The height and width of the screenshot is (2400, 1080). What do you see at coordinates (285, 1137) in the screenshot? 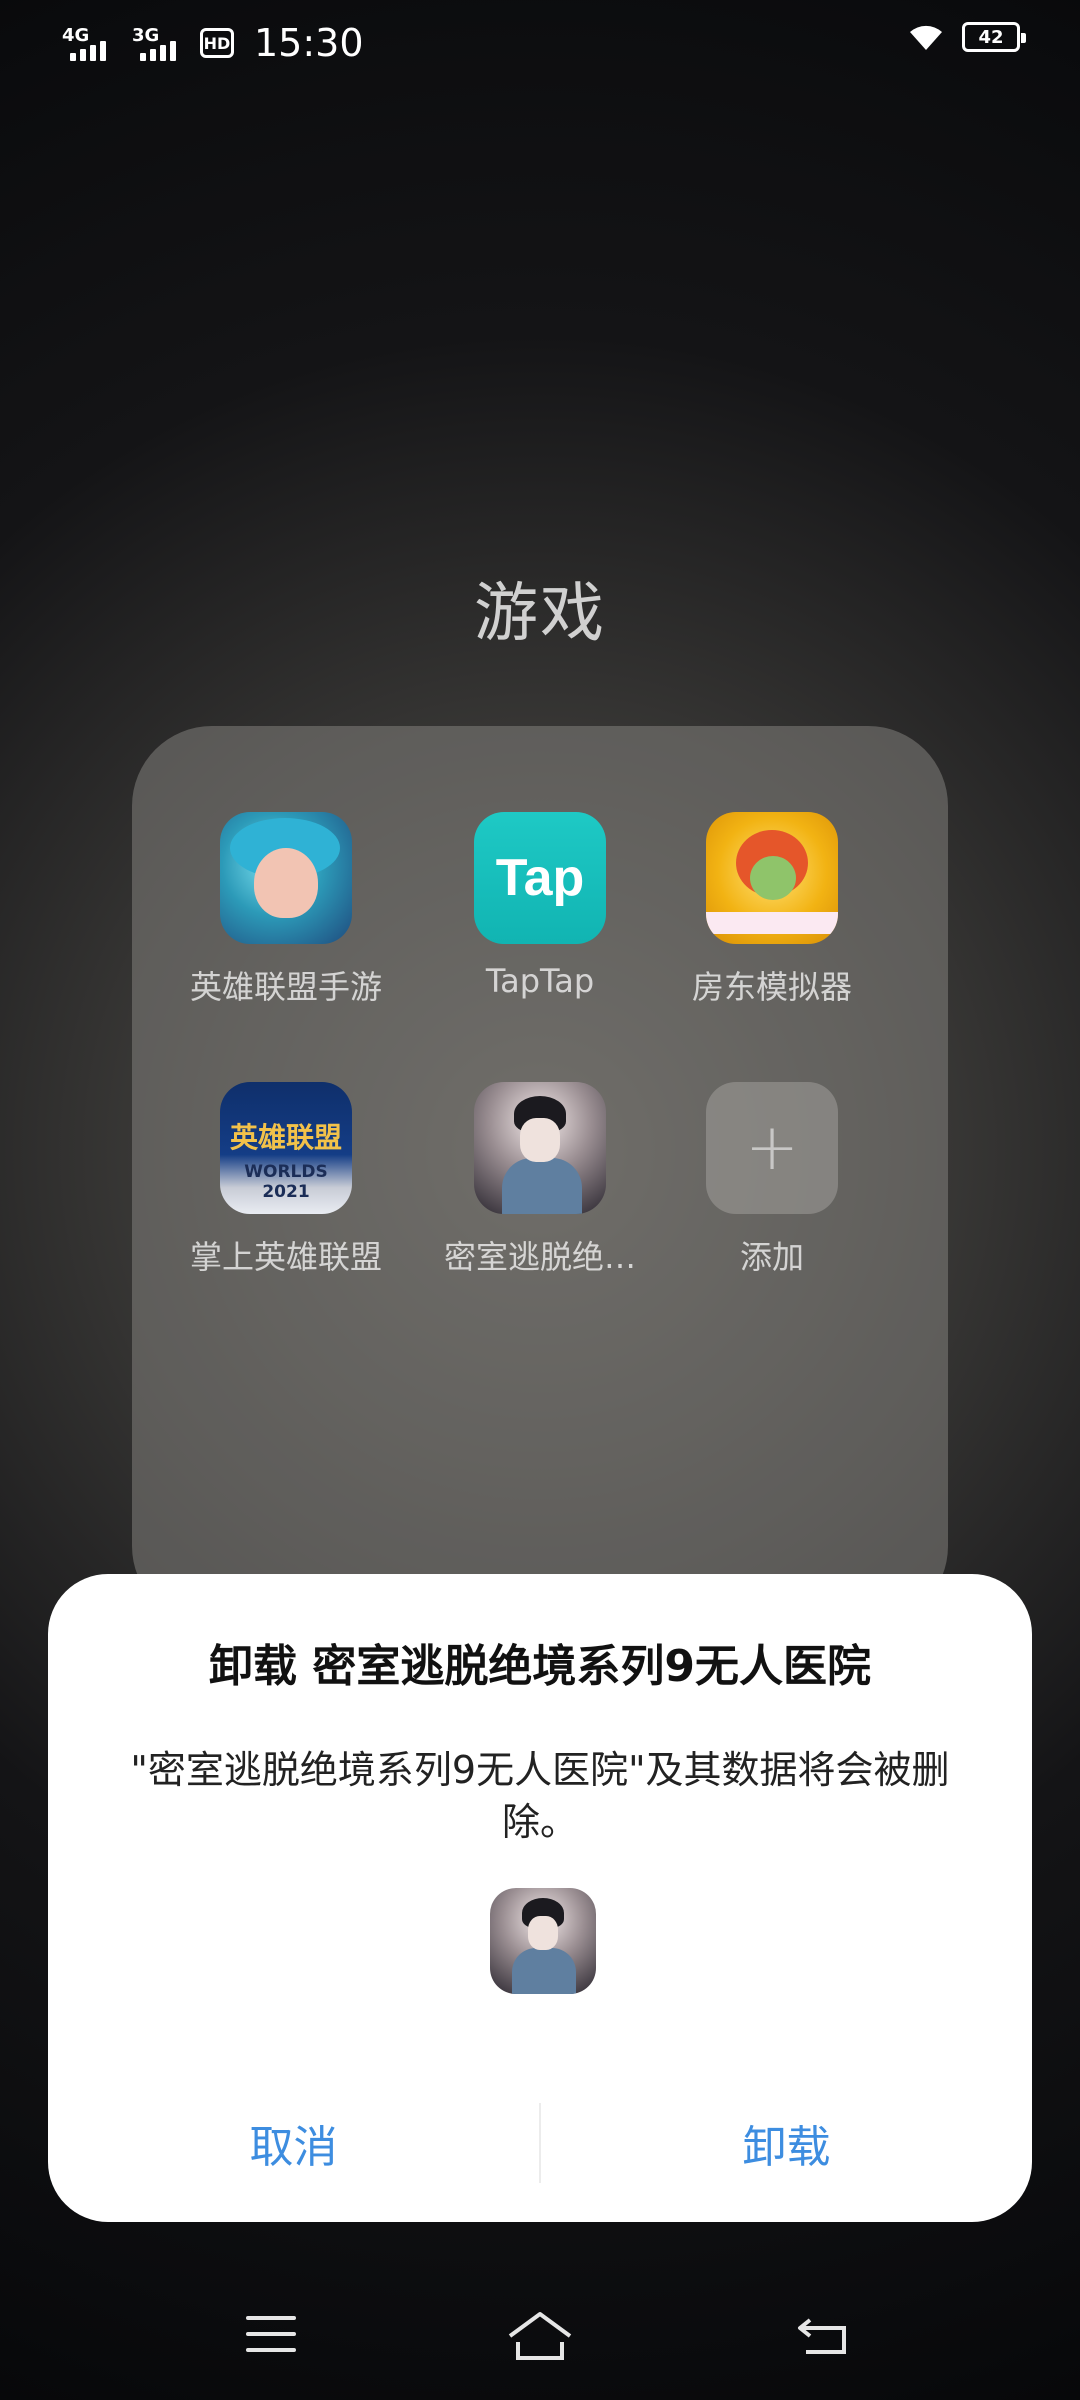
I see `icon-text: 英雄联盟` at bounding box center [285, 1137].